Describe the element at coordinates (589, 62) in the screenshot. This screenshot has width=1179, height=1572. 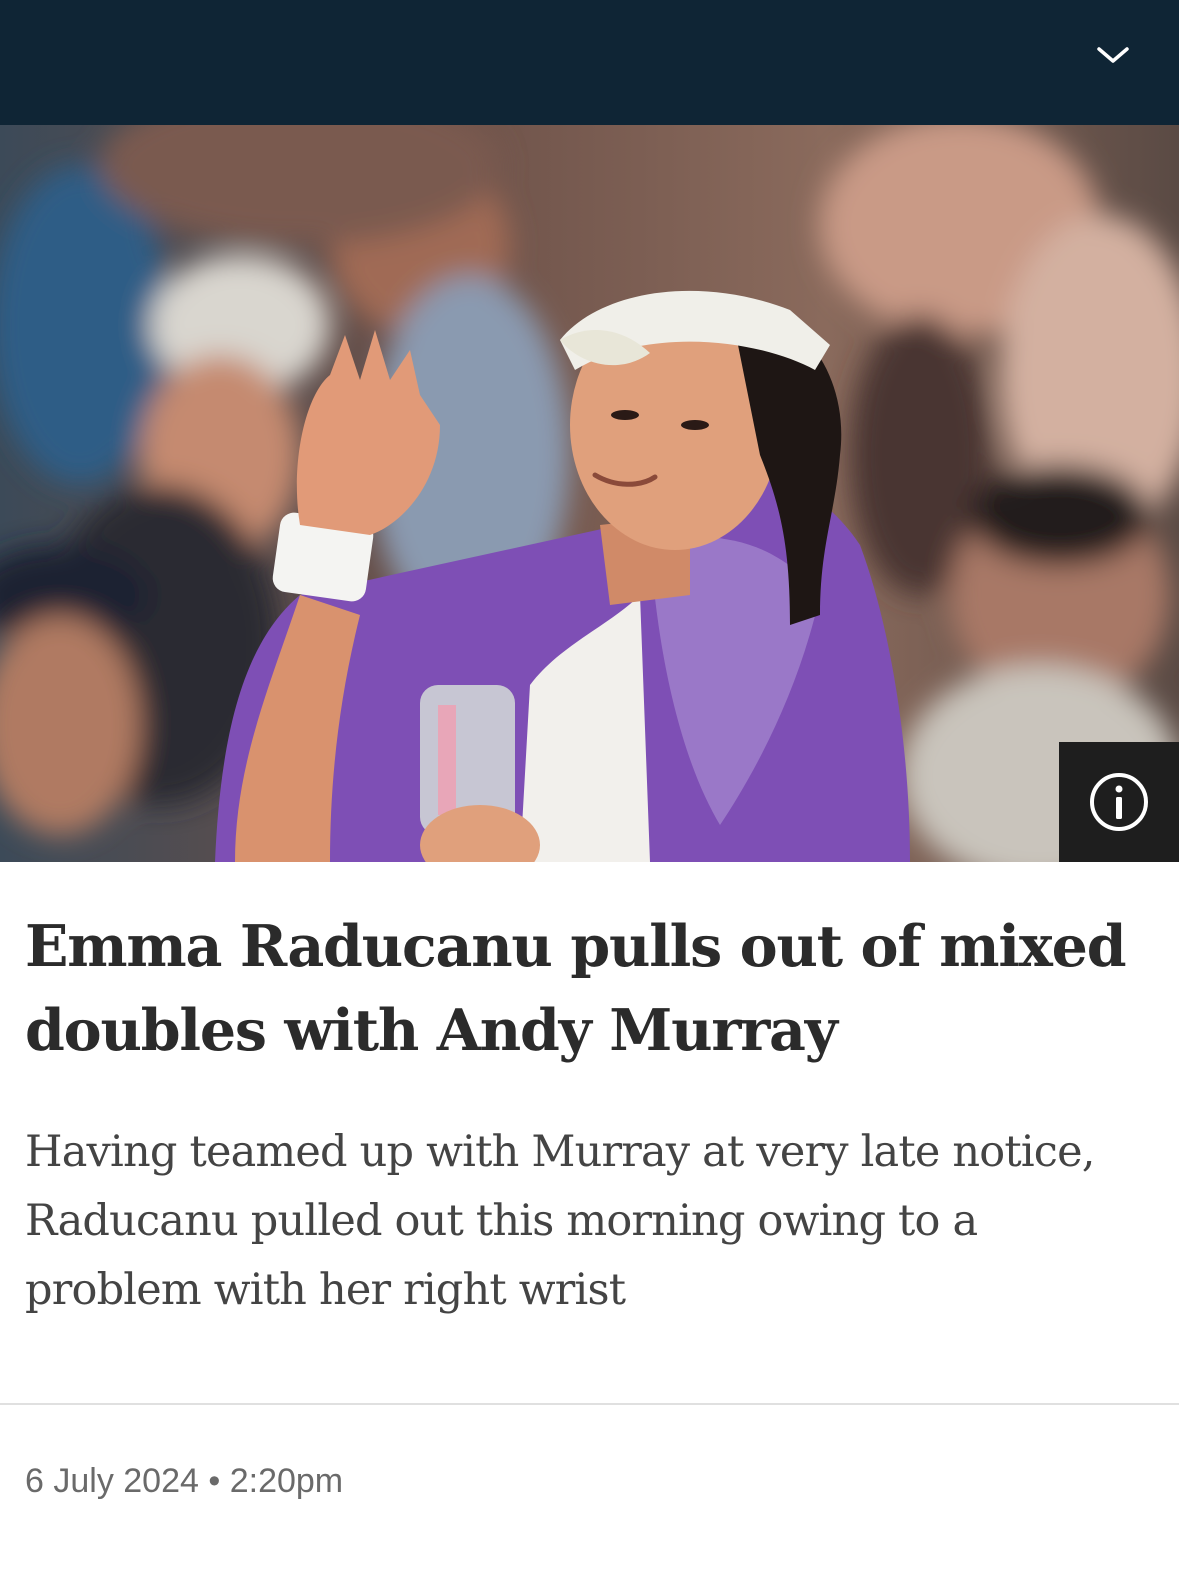
I see `site-header` at that location.